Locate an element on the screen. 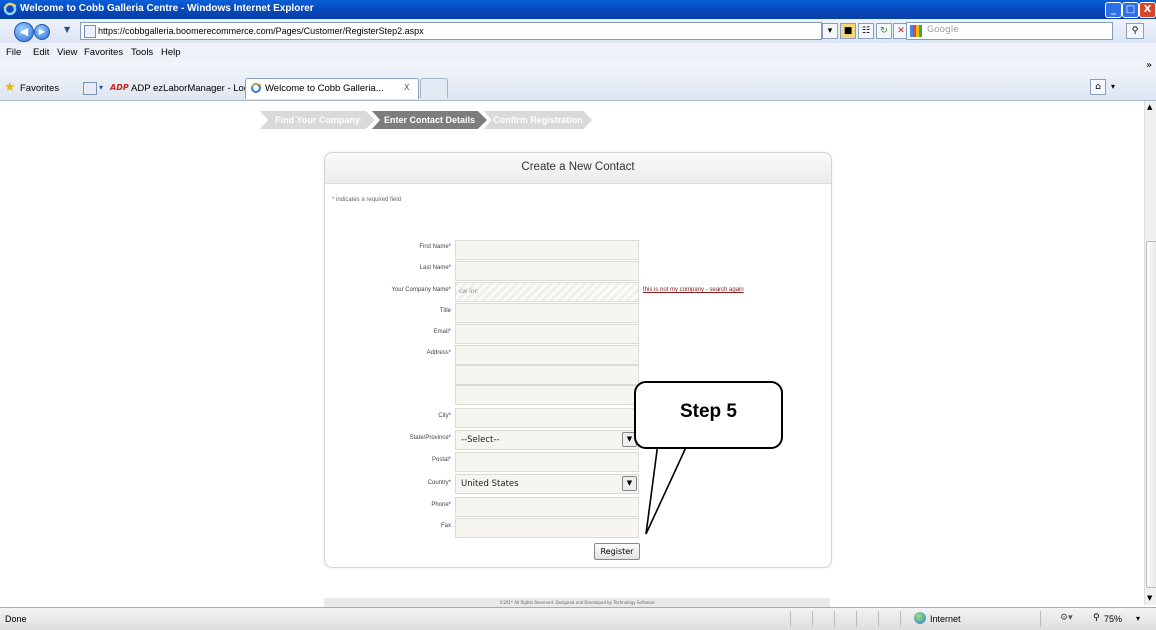 This screenshot has height=630, width=1156. menu-edit: Edit is located at coordinates (41, 52).